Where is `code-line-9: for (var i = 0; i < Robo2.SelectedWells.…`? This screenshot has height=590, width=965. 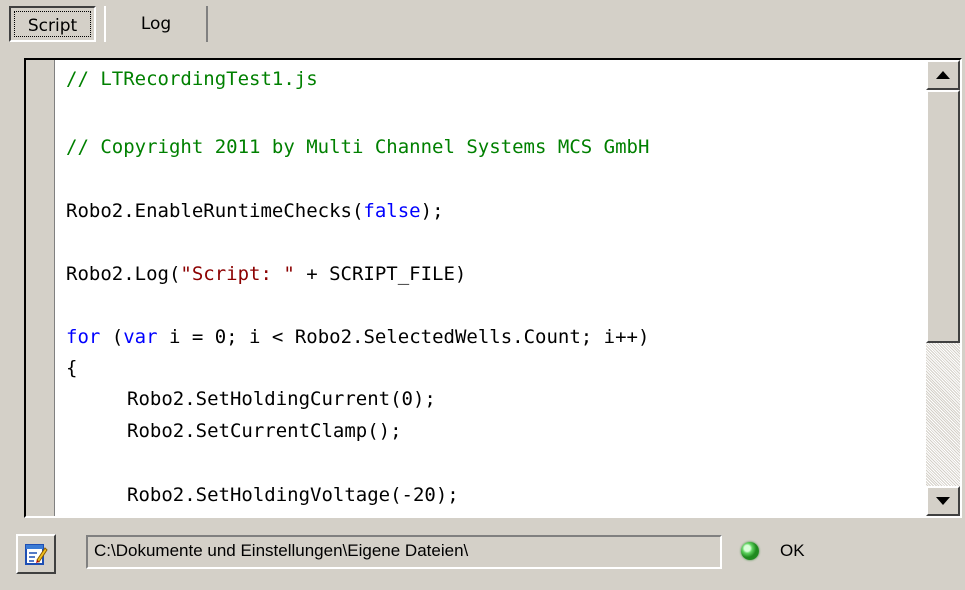 code-line-9: for (var i = 0; i < Robo2.SelectedWells.… is located at coordinates (357, 337).